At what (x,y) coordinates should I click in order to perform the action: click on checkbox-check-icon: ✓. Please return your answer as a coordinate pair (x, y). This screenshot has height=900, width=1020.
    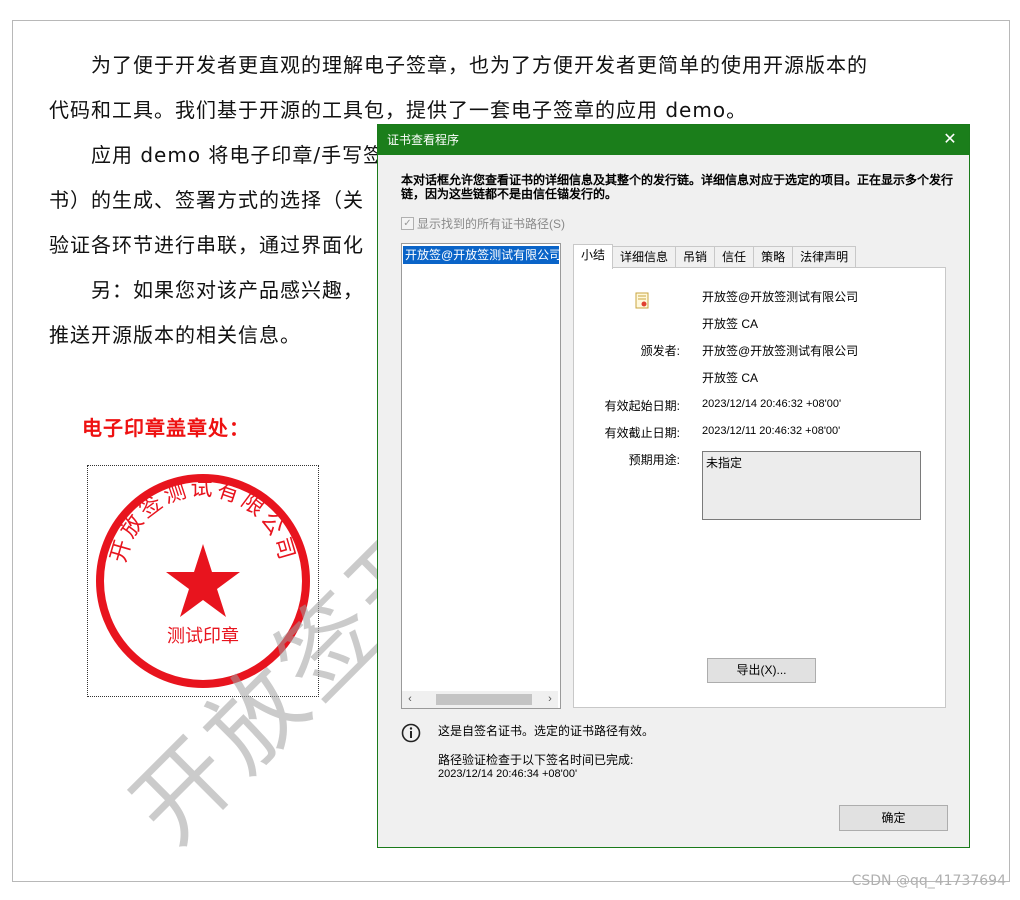
    Looking at the image, I should click on (407, 223).